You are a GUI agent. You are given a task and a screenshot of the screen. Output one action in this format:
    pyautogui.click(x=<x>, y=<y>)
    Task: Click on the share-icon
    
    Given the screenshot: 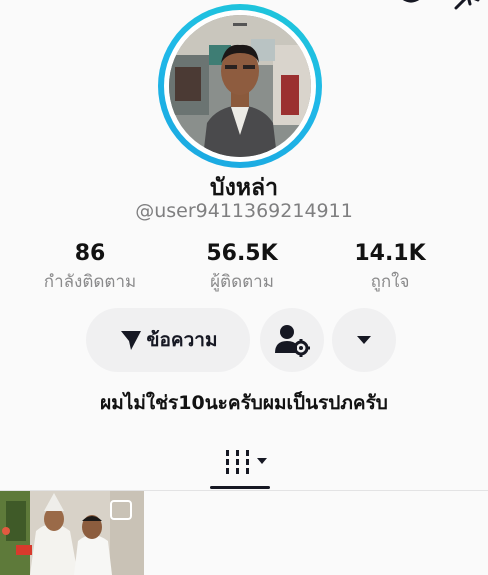 What is the action you would take?
    pyautogui.click(x=467, y=5)
    